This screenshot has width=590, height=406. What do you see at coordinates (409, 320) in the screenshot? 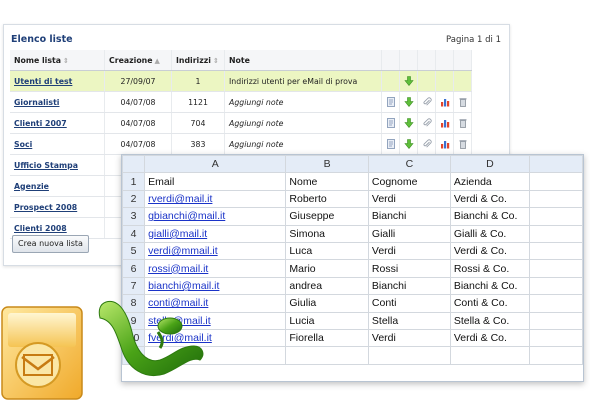
I see `sheet-cell: Stella` at bounding box center [409, 320].